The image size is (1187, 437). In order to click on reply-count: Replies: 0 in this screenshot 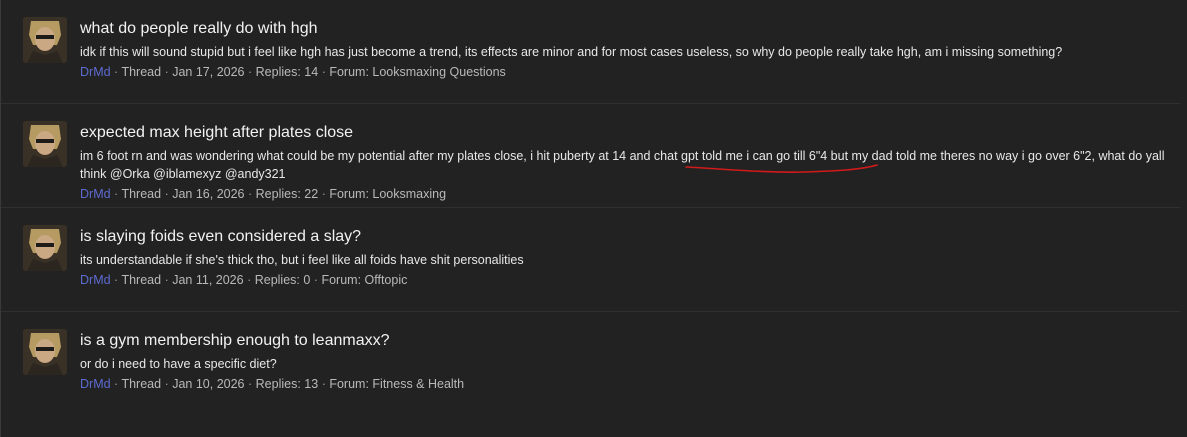, I will do `click(282, 280)`.